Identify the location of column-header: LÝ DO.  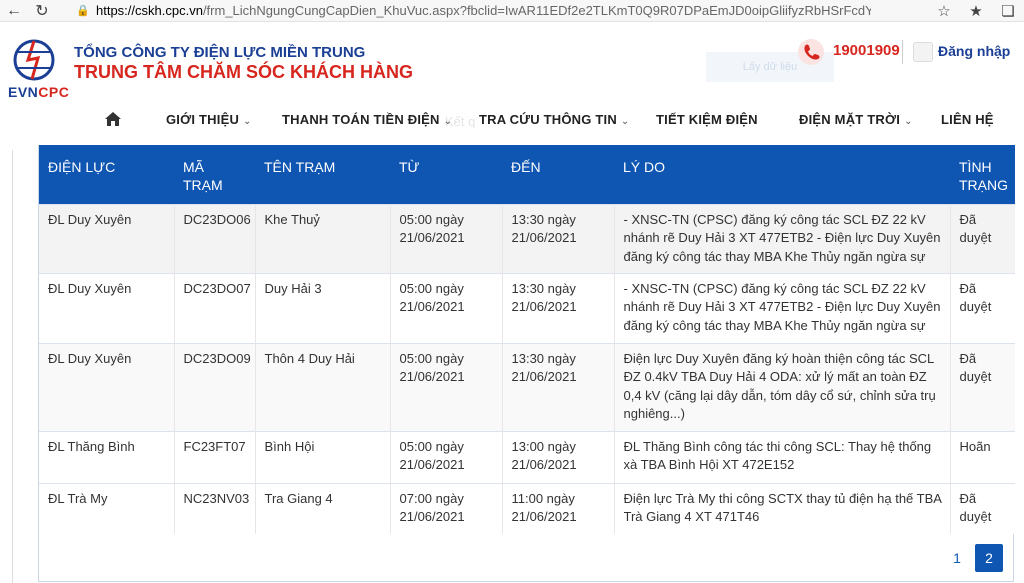
(782, 174).